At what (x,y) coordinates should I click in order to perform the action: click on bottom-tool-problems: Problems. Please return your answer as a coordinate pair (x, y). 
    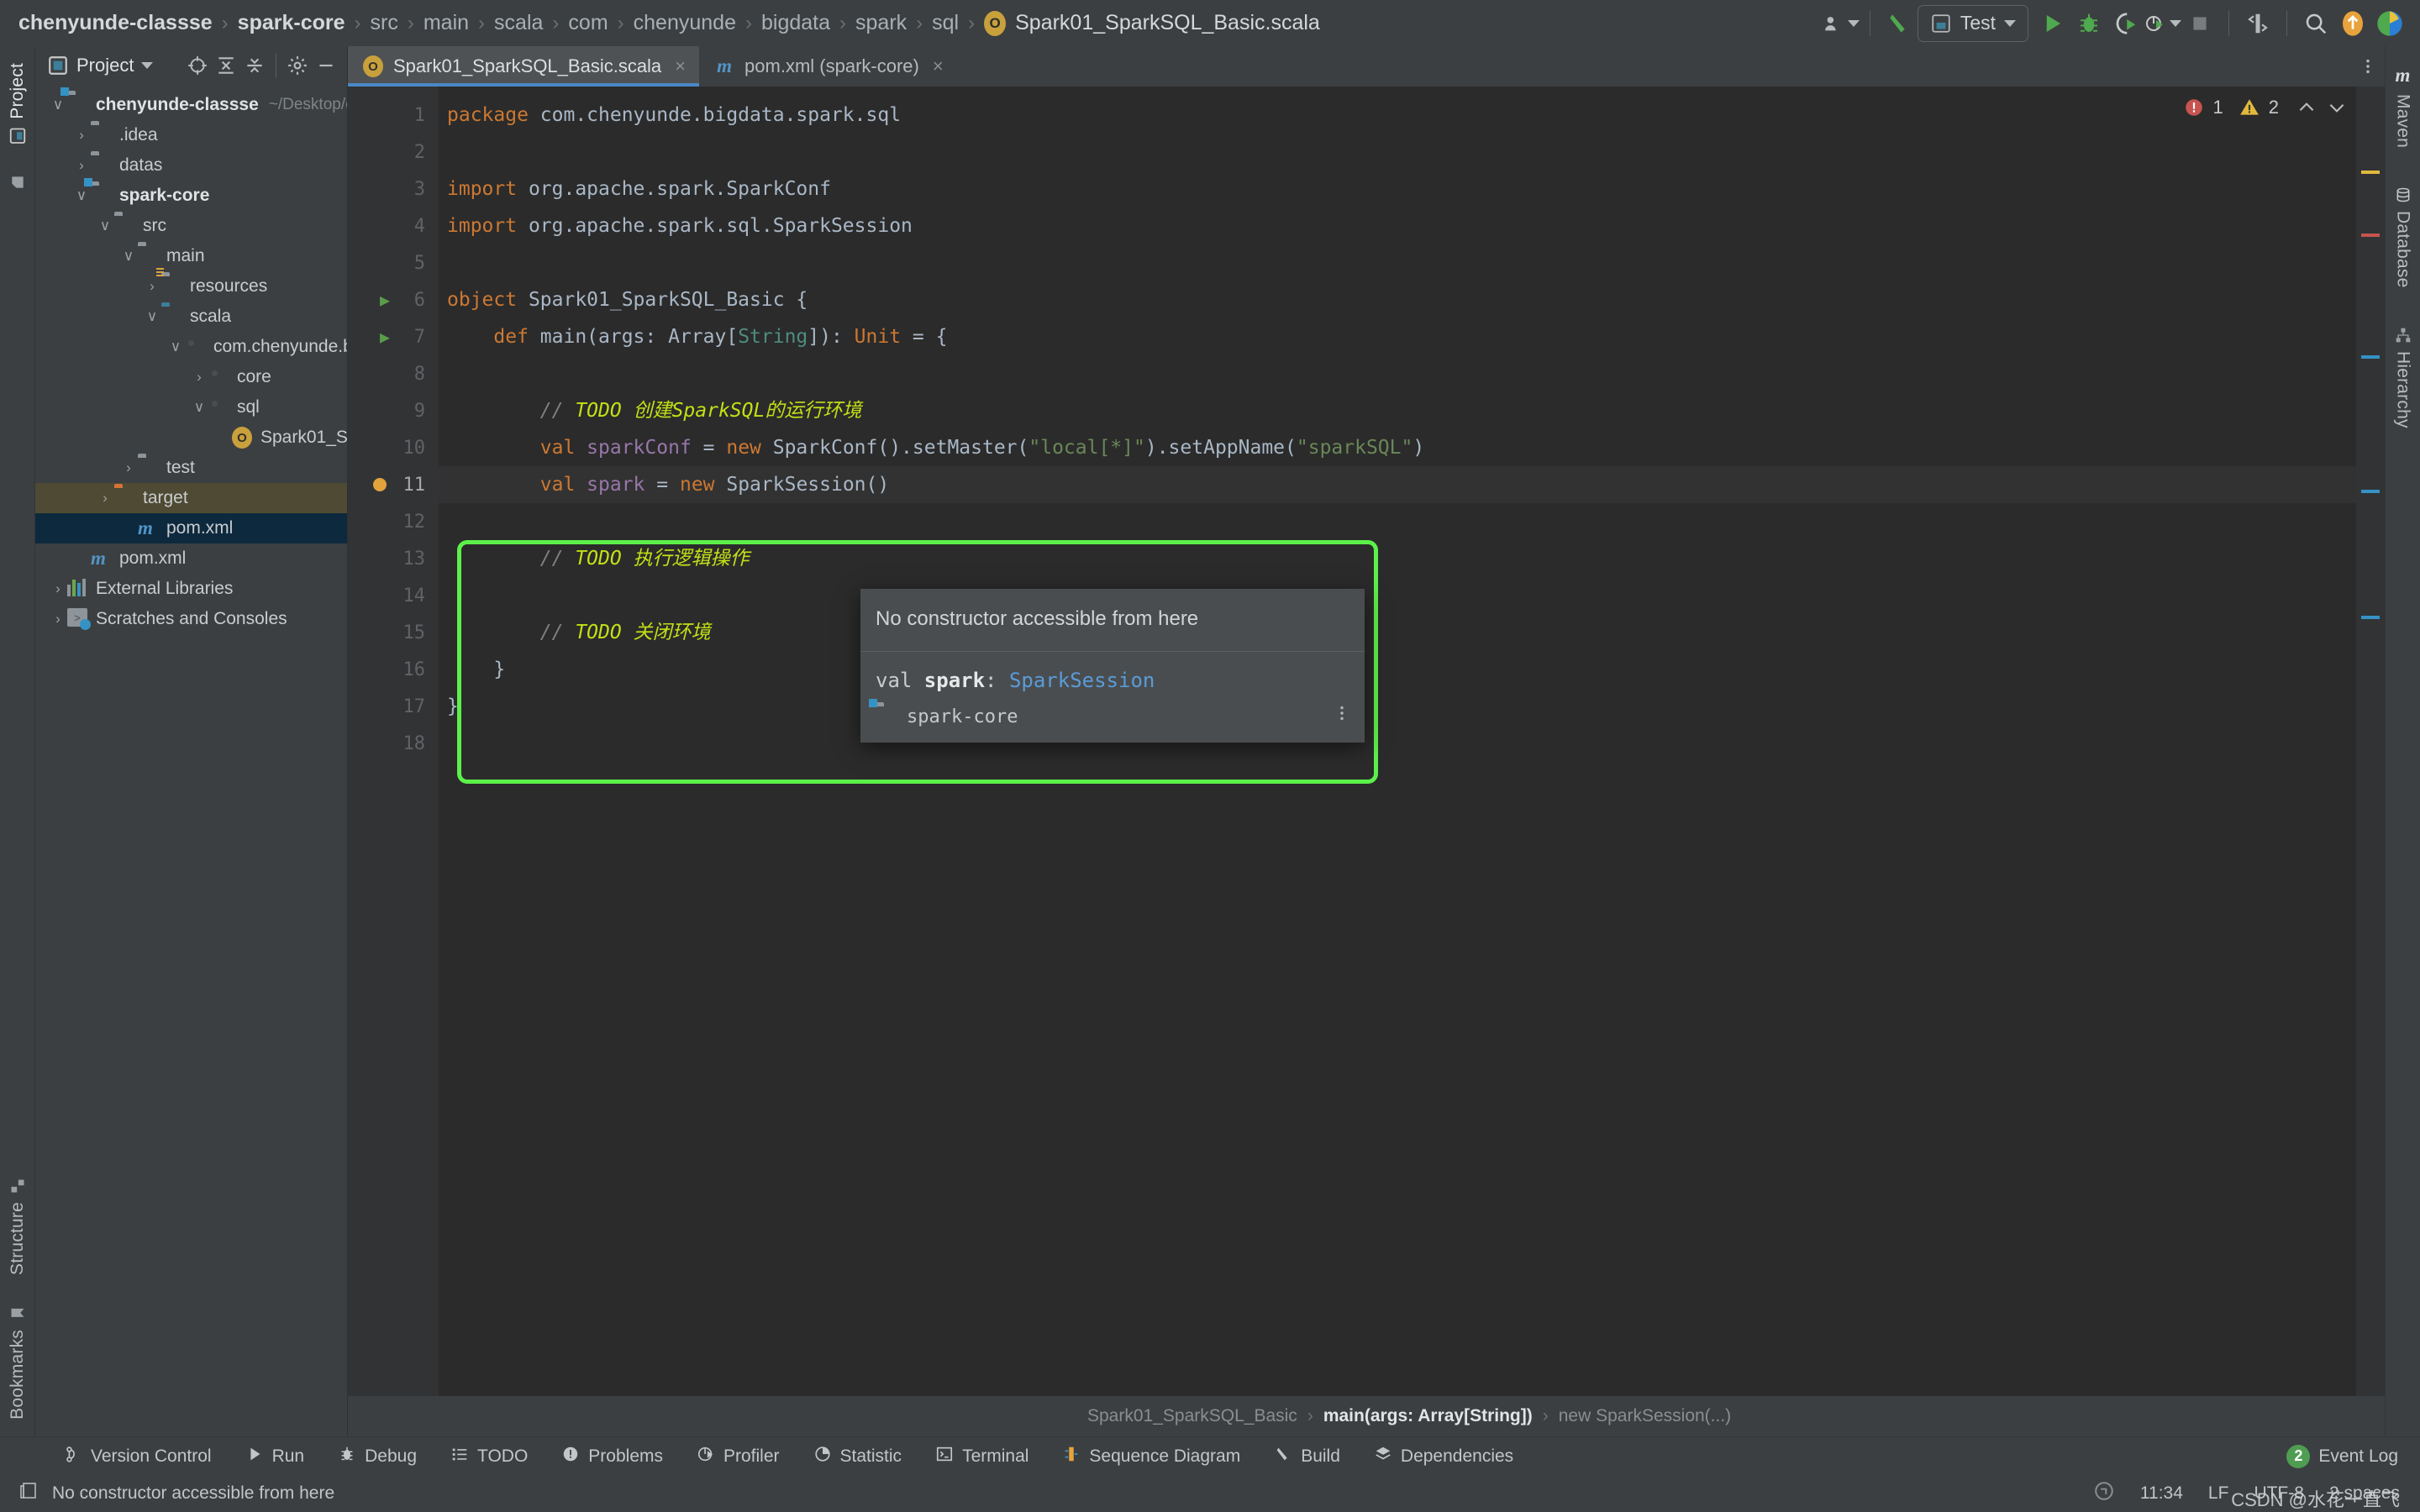
    Looking at the image, I should click on (612, 1456).